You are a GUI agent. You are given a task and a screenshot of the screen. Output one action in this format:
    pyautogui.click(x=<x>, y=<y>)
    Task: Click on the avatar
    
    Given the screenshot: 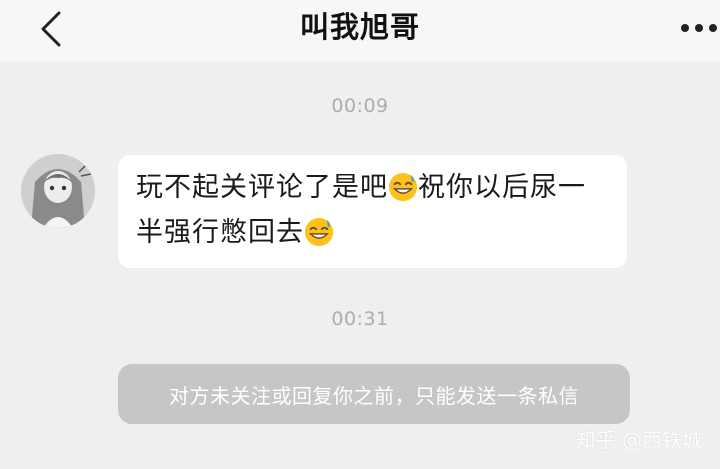 What is the action you would take?
    pyautogui.click(x=58, y=191)
    